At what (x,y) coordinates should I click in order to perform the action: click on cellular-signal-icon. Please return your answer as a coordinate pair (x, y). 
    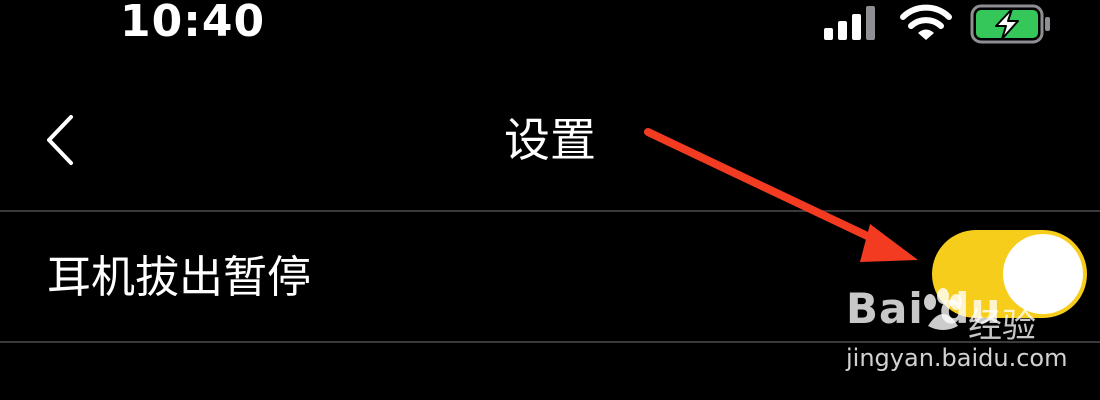
    Looking at the image, I should click on (849, 23).